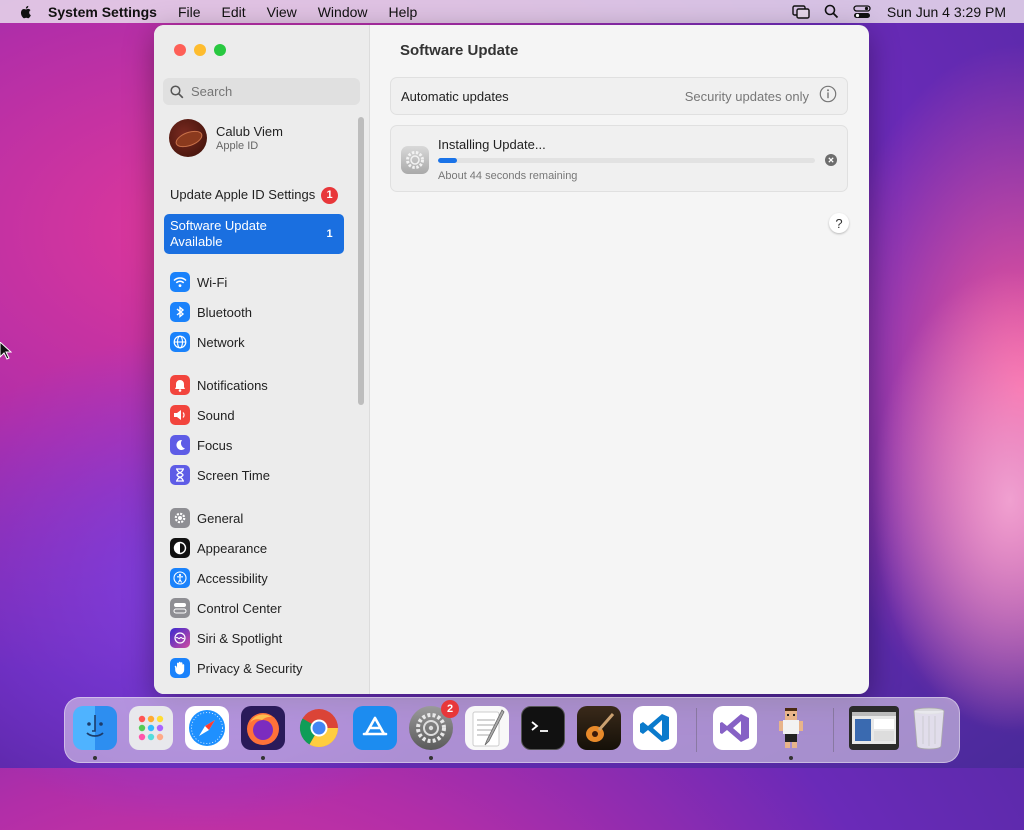  I want to click on sidebar-item-label: Privacy & Security, so click(250, 668).